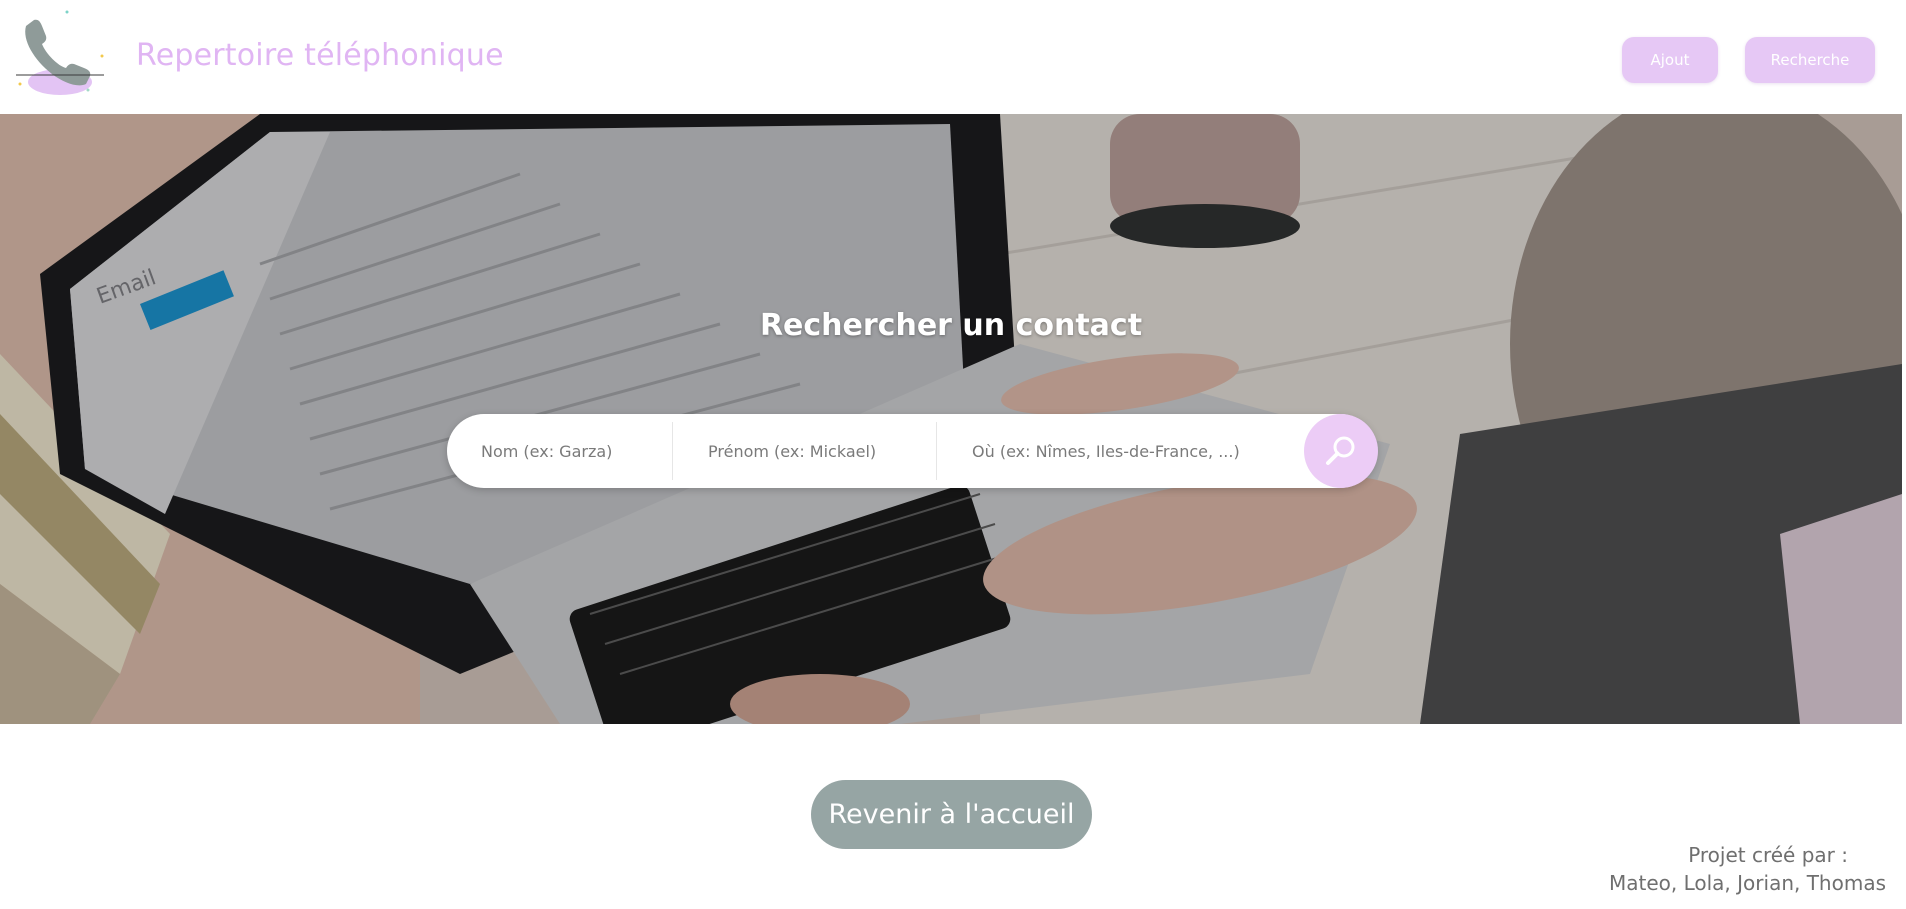 The width and height of the screenshot is (1906, 909). Describe the element at coordinates (576, 451) in the screenshot. I see `nom-input` at that location.